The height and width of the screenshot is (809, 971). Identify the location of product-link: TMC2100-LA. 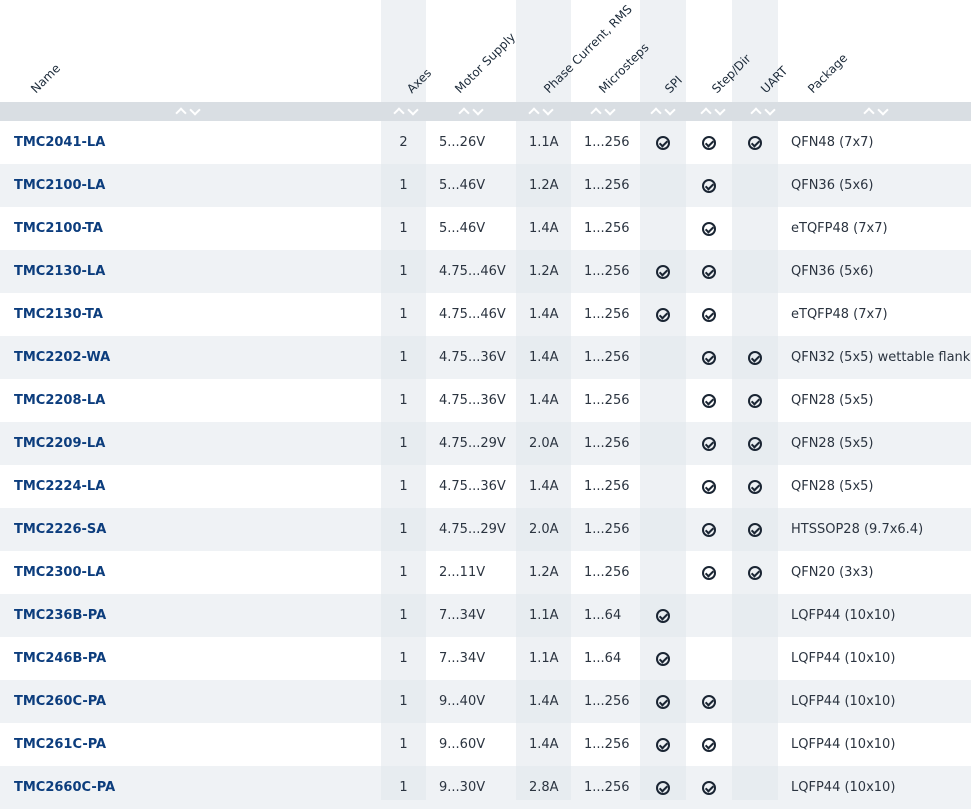
(190, 185).